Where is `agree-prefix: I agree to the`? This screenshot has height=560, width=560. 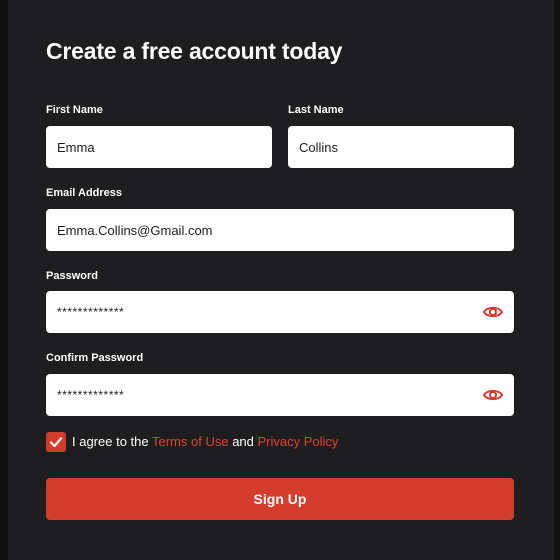
agree-prefix: I agree to the is located at coordinates (112, 441).